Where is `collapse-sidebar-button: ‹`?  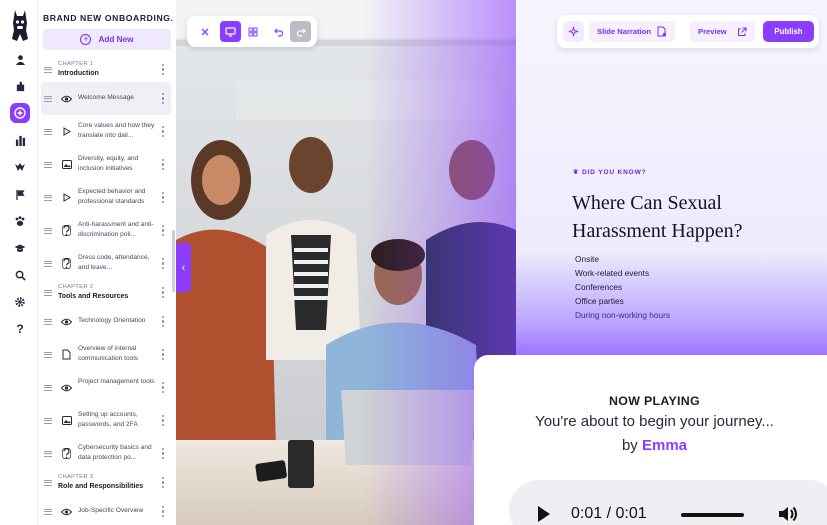
collapse-sidebar-button: ‹ is located at coordinates (183, 267).